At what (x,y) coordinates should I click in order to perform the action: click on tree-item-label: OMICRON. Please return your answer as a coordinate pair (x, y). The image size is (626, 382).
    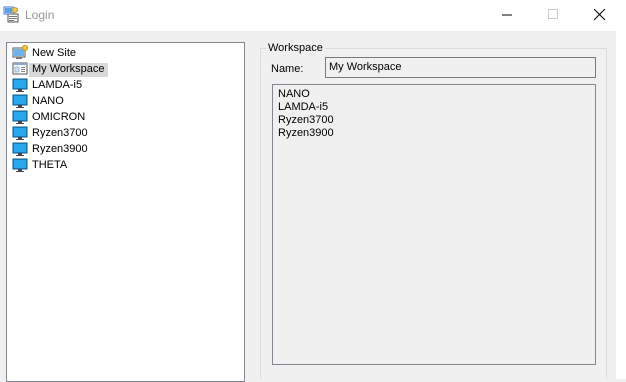
    Looking at the image, I should click on (59, 117).